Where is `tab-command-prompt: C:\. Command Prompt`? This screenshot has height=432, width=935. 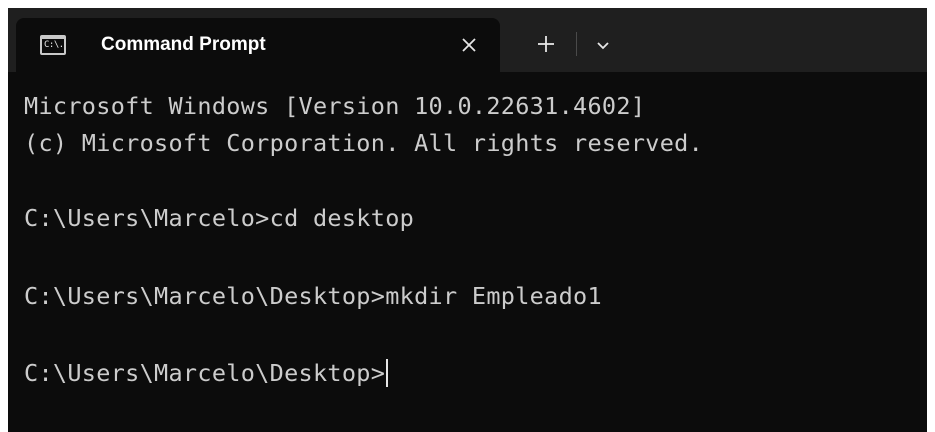
tab-command-prompt: C:\. Command Prompt is located at coordinates (258, 45).